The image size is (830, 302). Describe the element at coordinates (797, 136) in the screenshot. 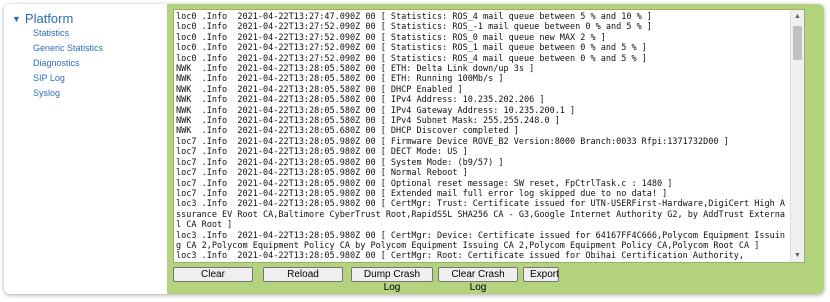

I see `vertical-scrollbar: ▲ ▼` at that location.